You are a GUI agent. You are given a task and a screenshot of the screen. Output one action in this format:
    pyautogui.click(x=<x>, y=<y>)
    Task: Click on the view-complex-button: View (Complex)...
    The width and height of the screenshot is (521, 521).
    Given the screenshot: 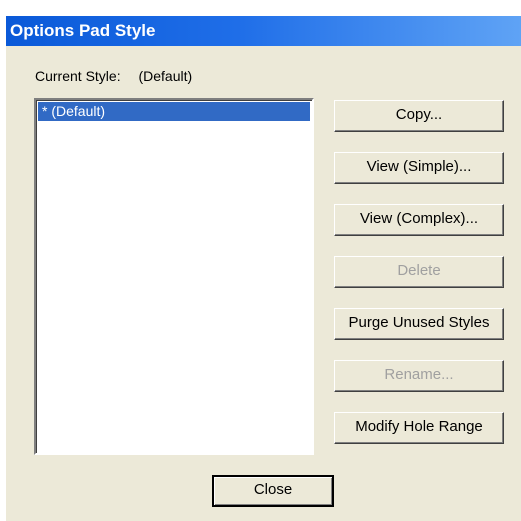 What is the action you would take?
    pyautogui.click(x=419, y=220)
    